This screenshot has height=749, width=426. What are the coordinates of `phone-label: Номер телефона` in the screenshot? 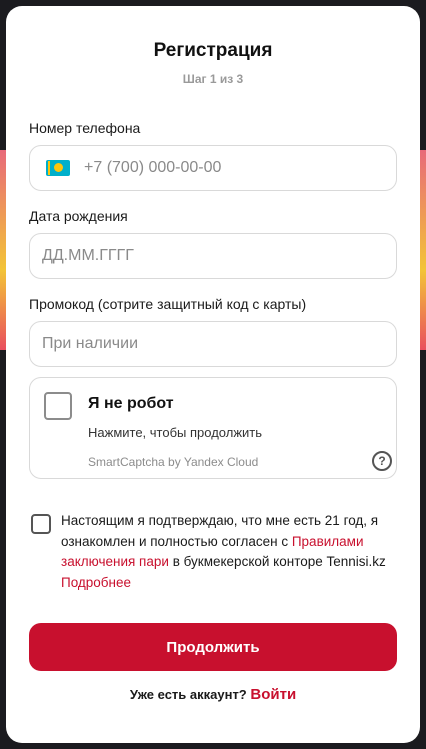 It's located at (85, 128).